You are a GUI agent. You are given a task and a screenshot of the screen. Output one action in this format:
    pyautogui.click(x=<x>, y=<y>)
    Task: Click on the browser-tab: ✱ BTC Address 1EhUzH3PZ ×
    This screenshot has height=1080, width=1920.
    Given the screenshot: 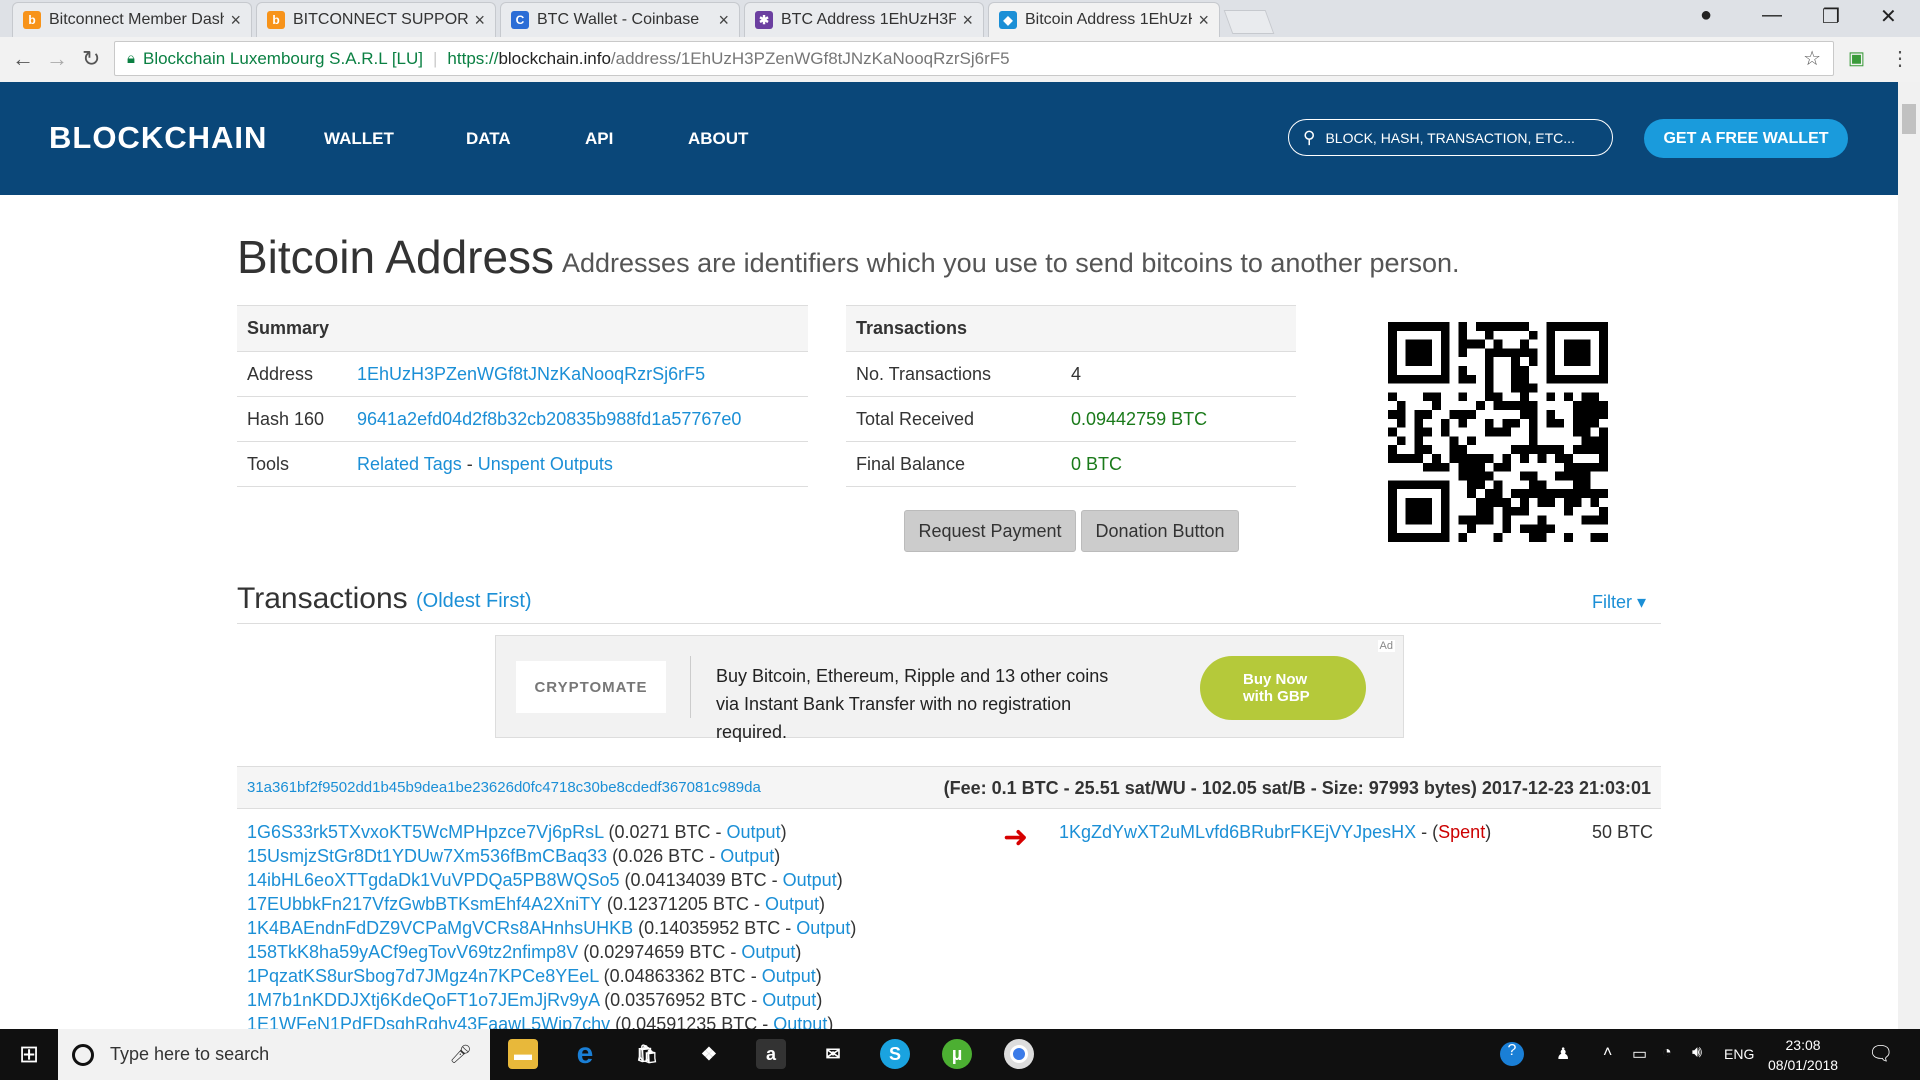 What is the action you would take?
    pyautogui.click(x=864, y=19)
    